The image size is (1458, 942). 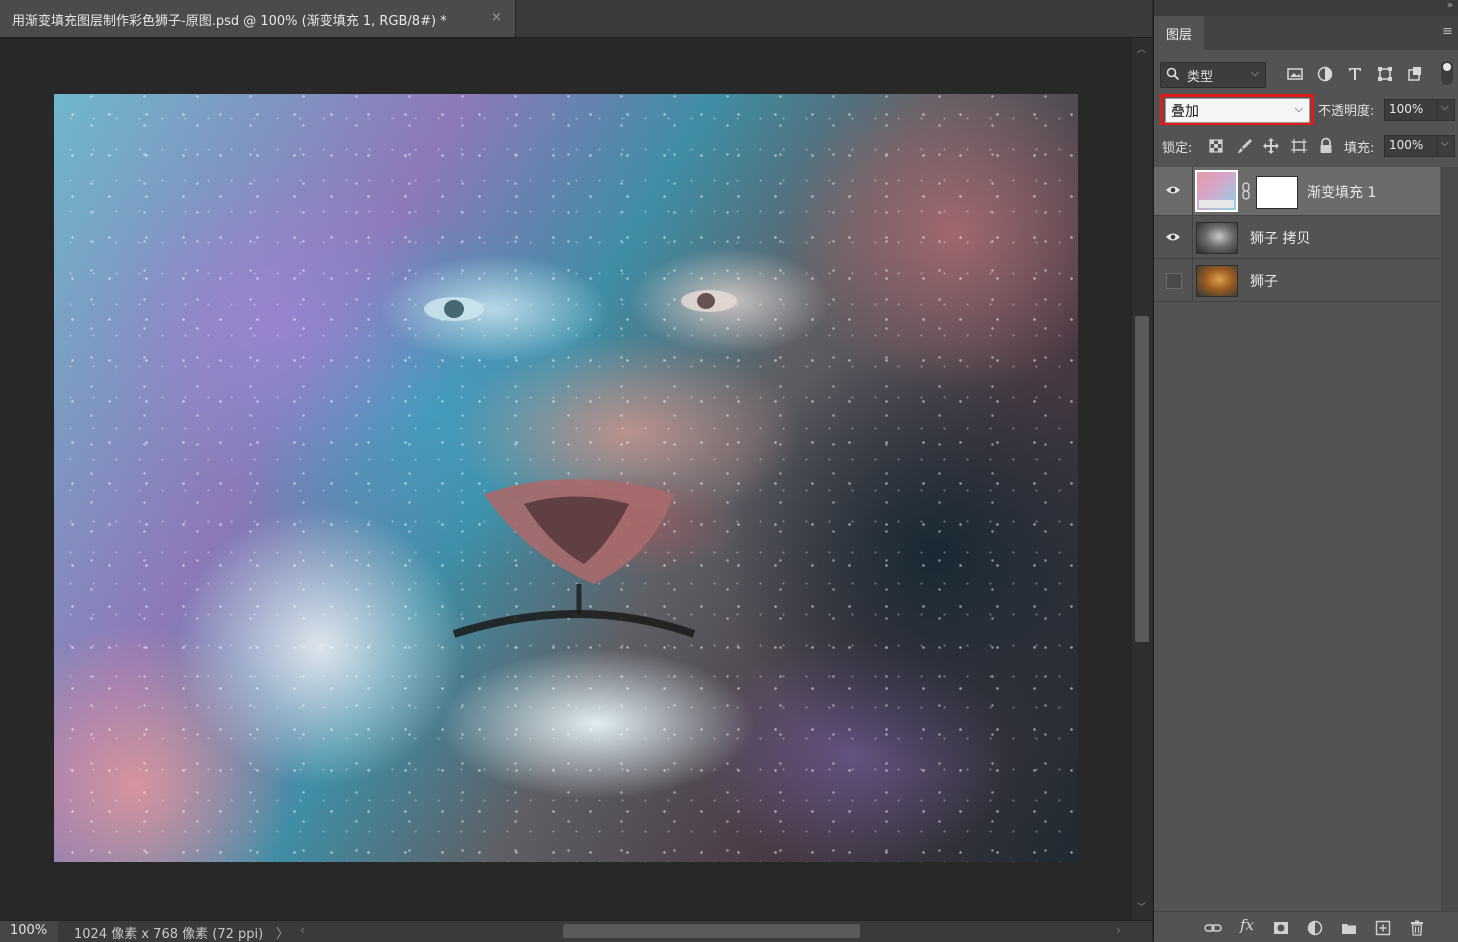 I want to click on fill-value: 100%, so click(x=1406, y=145).